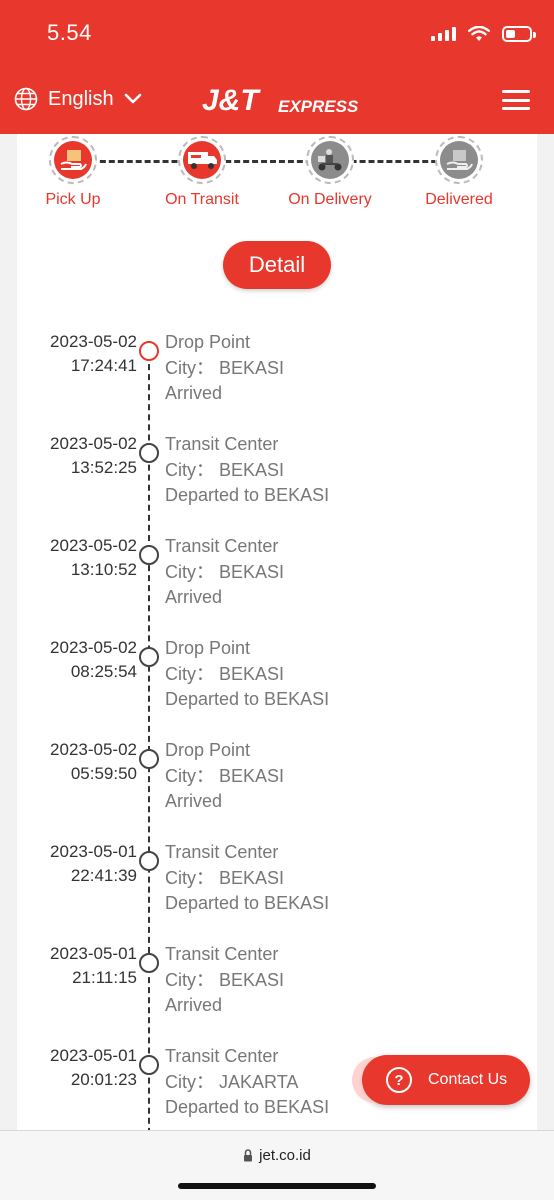 This screenshot has width=554, height=1200. I want to click on home-indicator, so click(277, 1186).